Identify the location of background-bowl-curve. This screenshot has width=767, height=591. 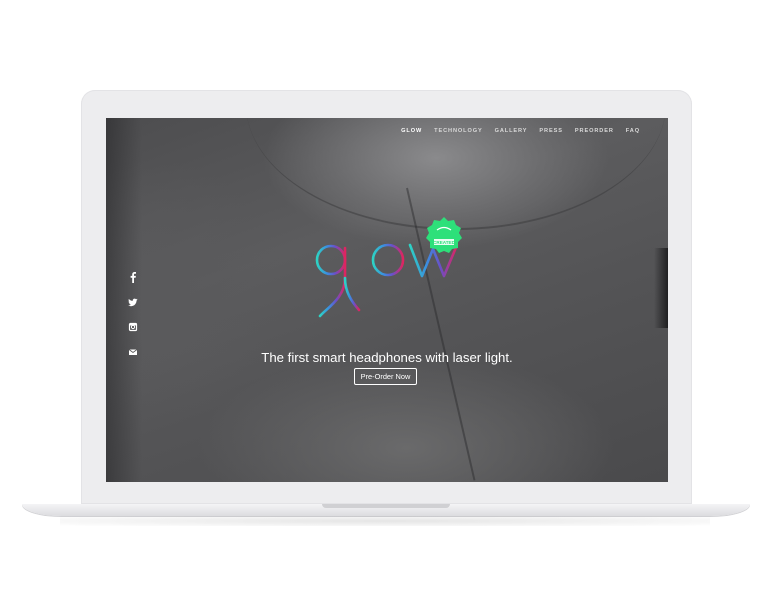
(456, 174).